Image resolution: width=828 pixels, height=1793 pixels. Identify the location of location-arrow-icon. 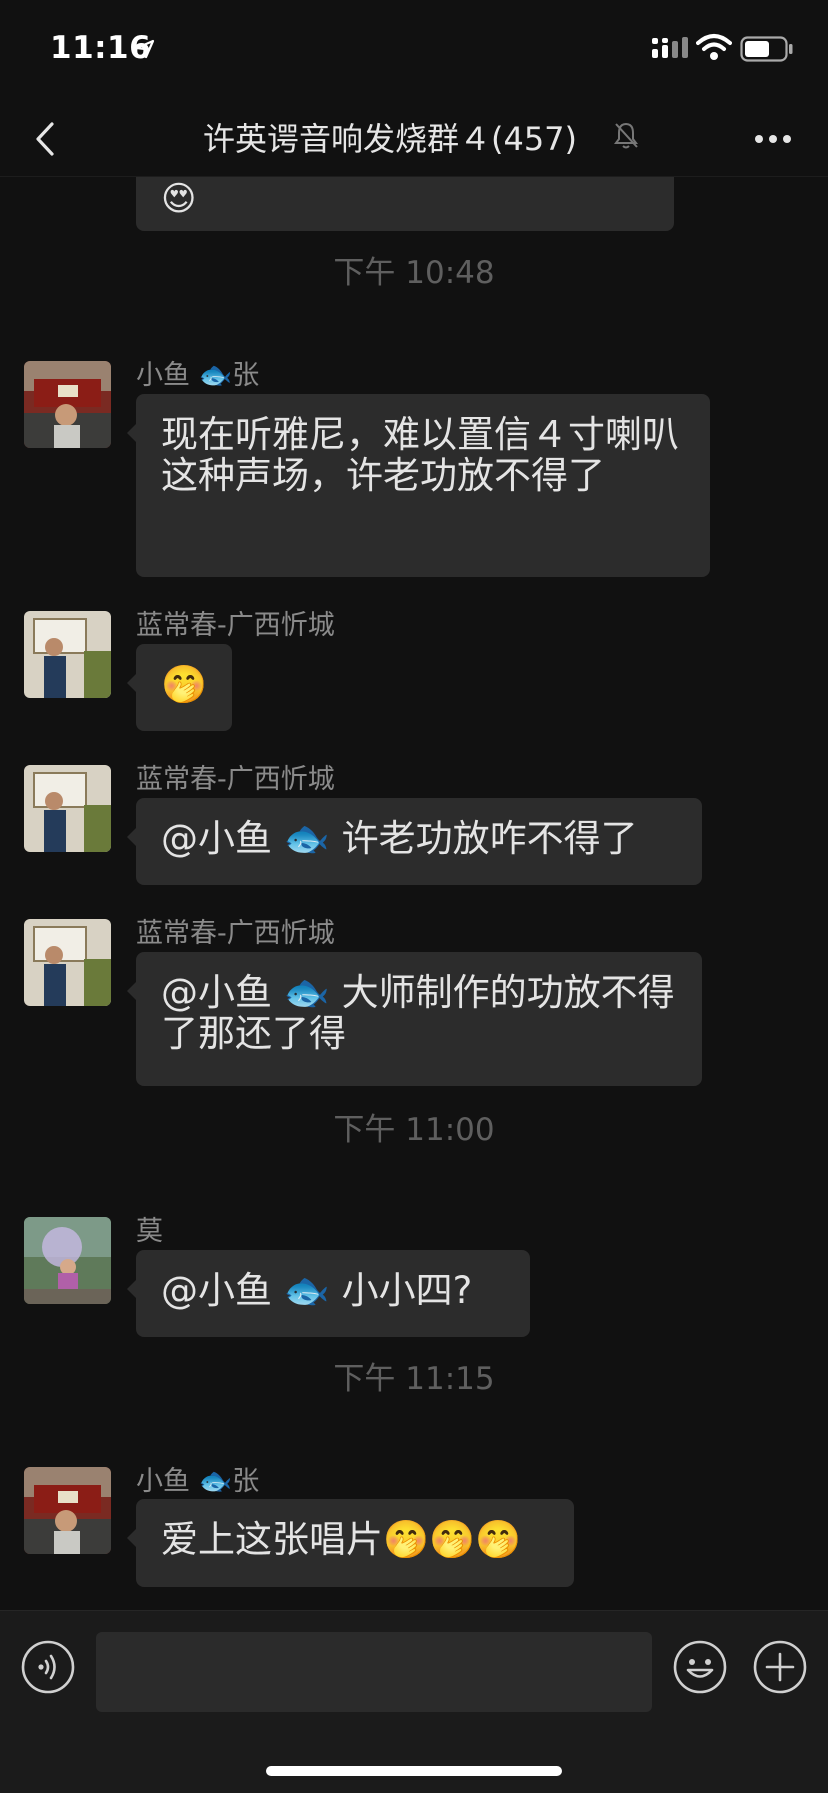
(145, 49).